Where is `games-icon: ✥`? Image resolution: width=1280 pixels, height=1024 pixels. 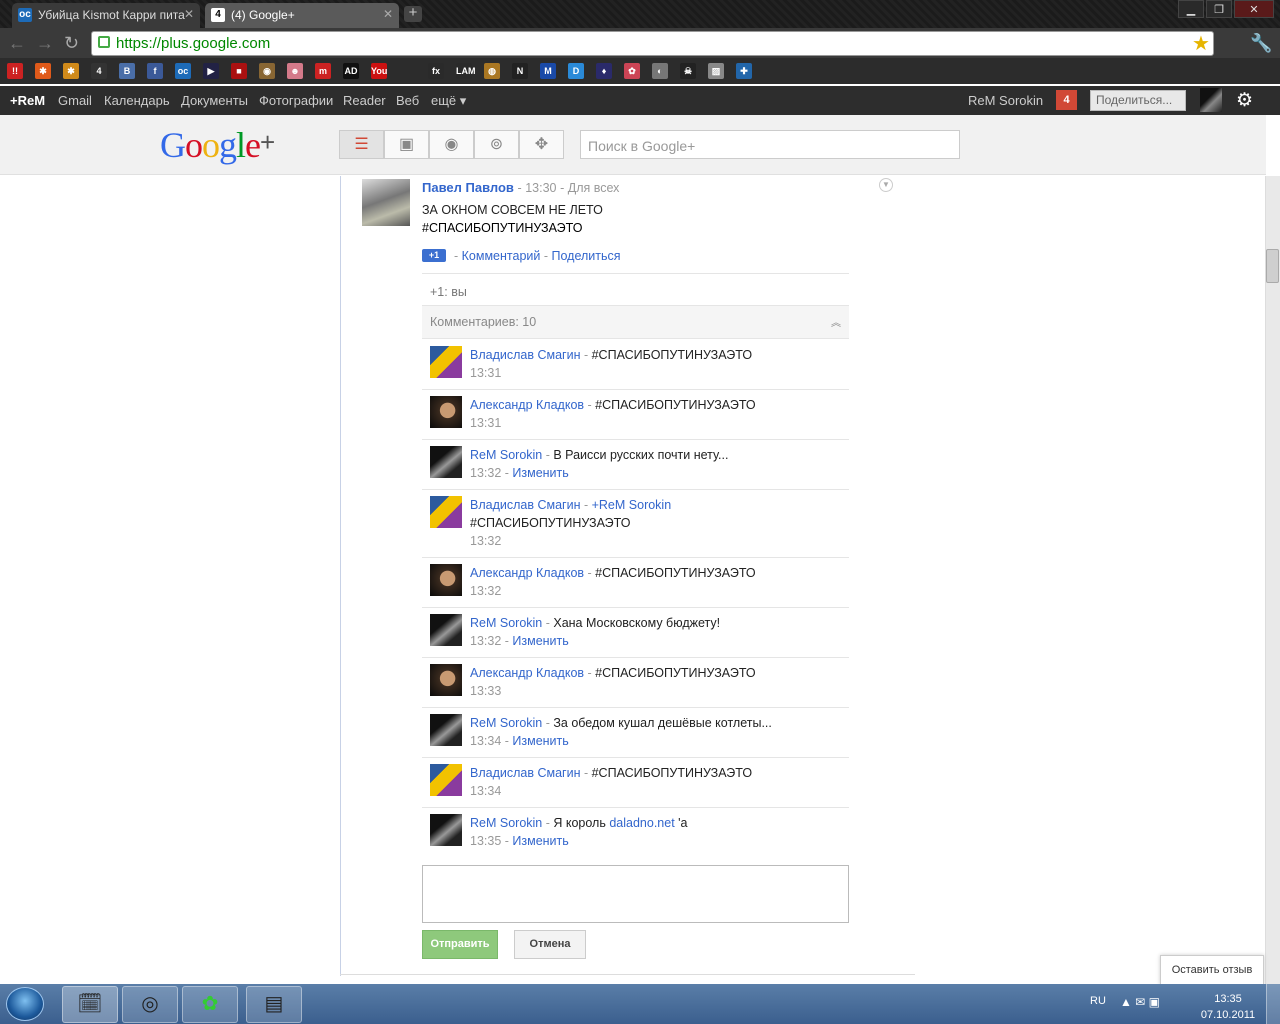
games-icon: ✥ is located at coordinates (541, 144).